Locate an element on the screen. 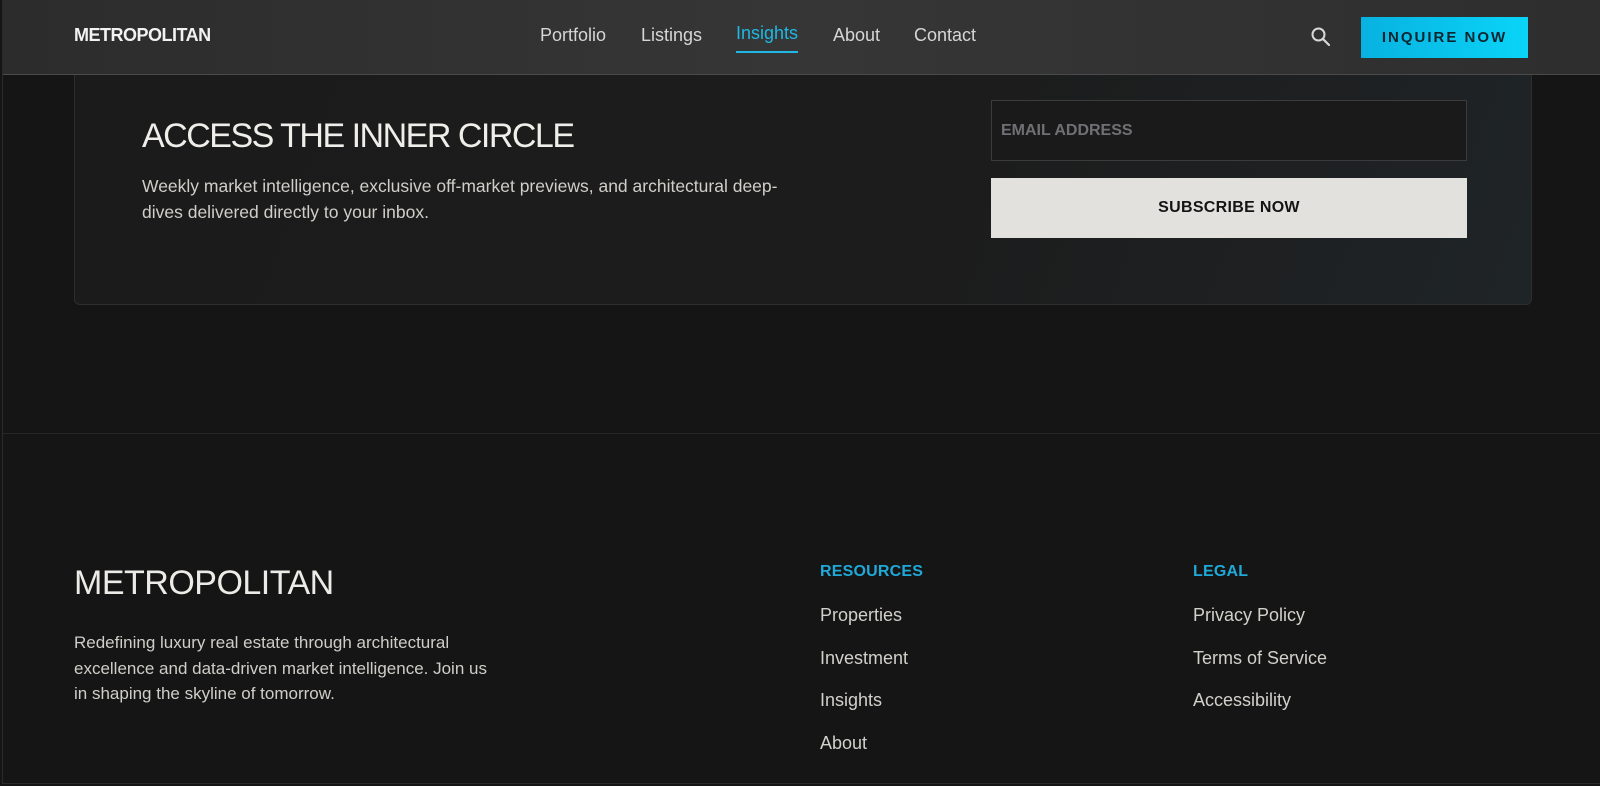 The width and height of the screenshot is (1600, 786). search-icon-graphic is located at coordinates (1321, 37).